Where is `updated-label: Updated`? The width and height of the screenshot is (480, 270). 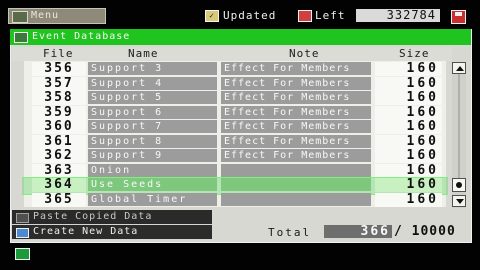 updated-label: Updated is located at coordinates (250, 15).